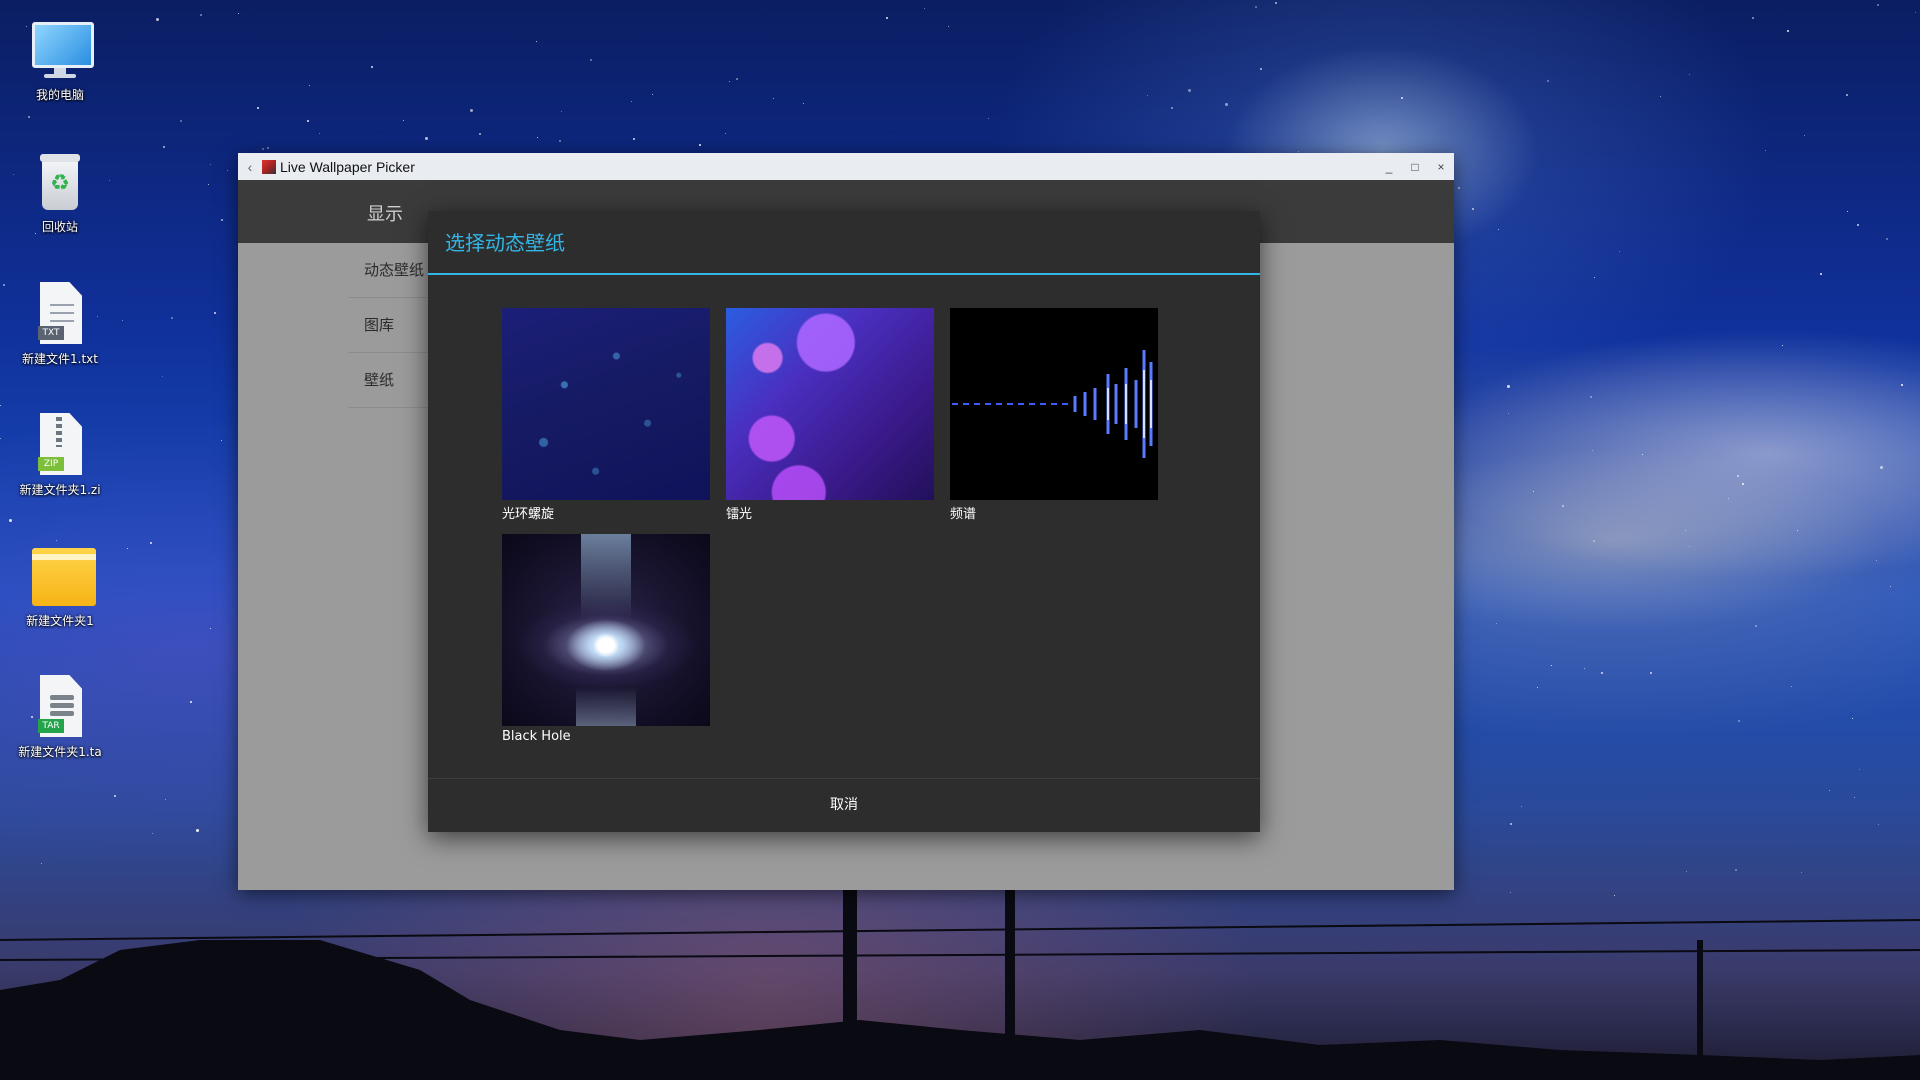  What do you see at coordinates (1389, 167) in the screenshot?
I see `minimize-button: _` at bounding box center [1389, 167].